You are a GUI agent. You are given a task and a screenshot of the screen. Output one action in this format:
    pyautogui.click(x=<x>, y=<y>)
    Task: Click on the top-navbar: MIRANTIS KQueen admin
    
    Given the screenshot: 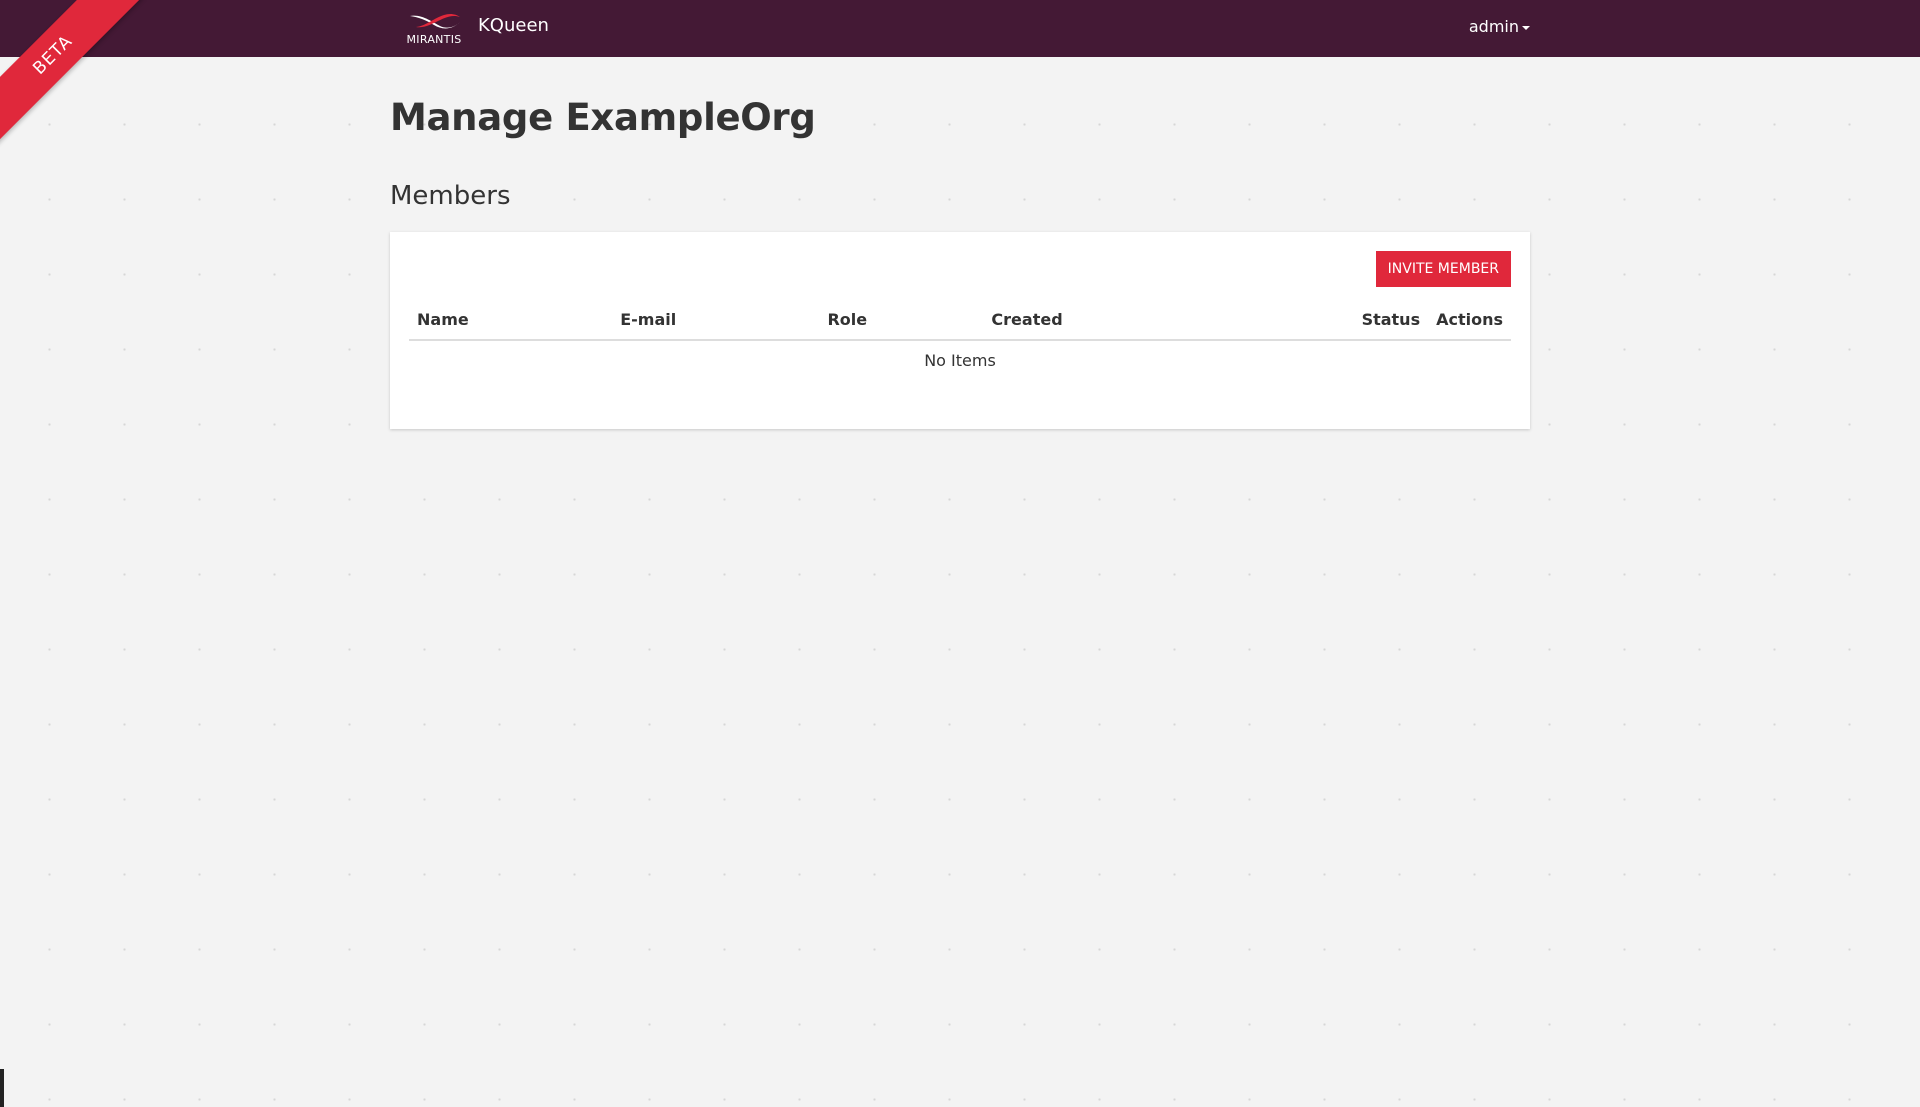 What is the action you would take?
    pyautogui.click(x=960, y=28)
    